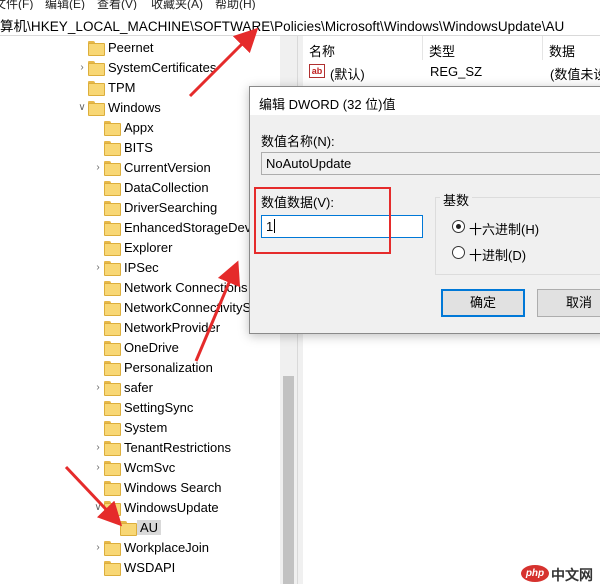 This screenshot has height=584, width=600. I want to click on tree-item: › WcmSvc, so click(140, 468).